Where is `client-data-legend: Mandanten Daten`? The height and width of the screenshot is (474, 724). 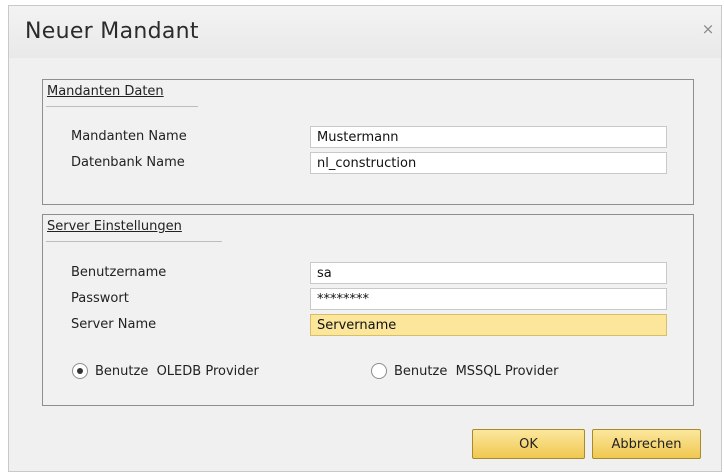 client-data-legend: Mandanten Daten is located at coordinates (105, 91).